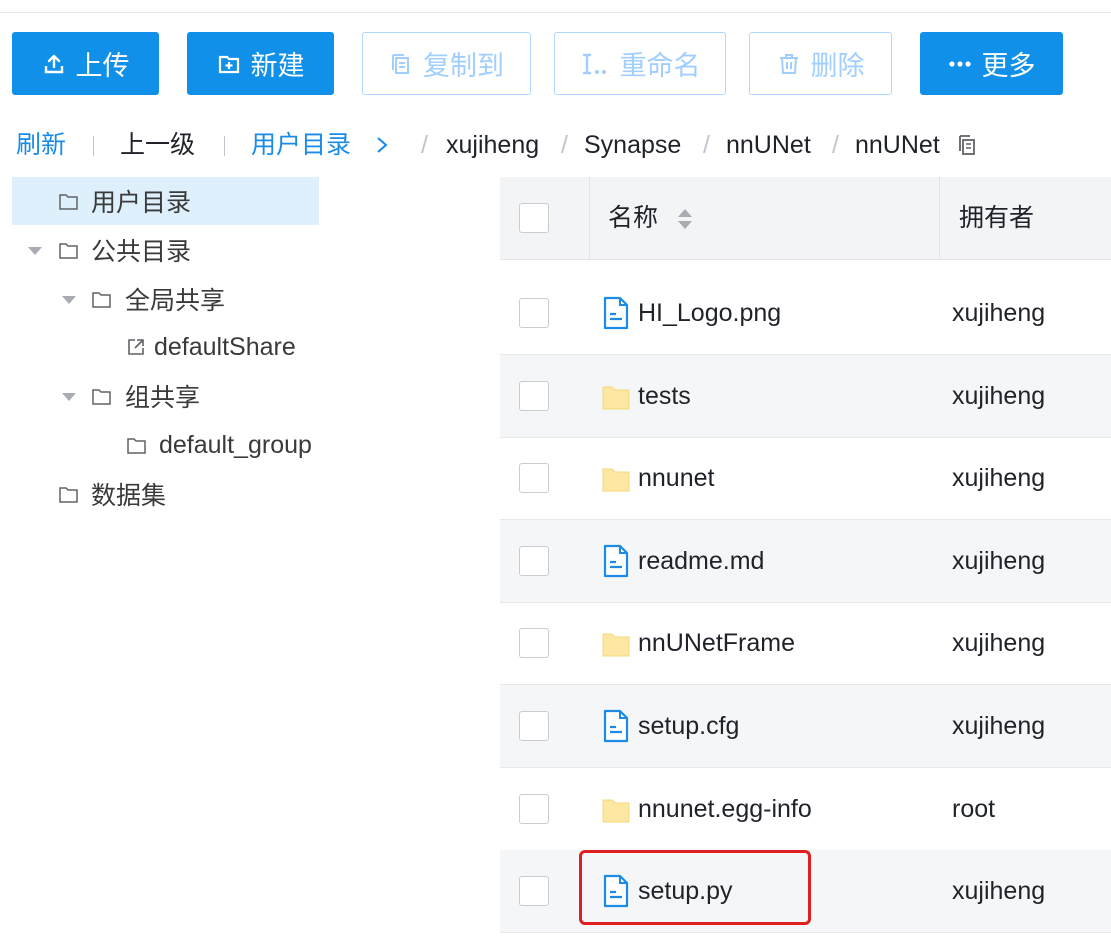 This screenshot has height=943, width=1111. I want to click on new-button: 新建, so click(260, 63).